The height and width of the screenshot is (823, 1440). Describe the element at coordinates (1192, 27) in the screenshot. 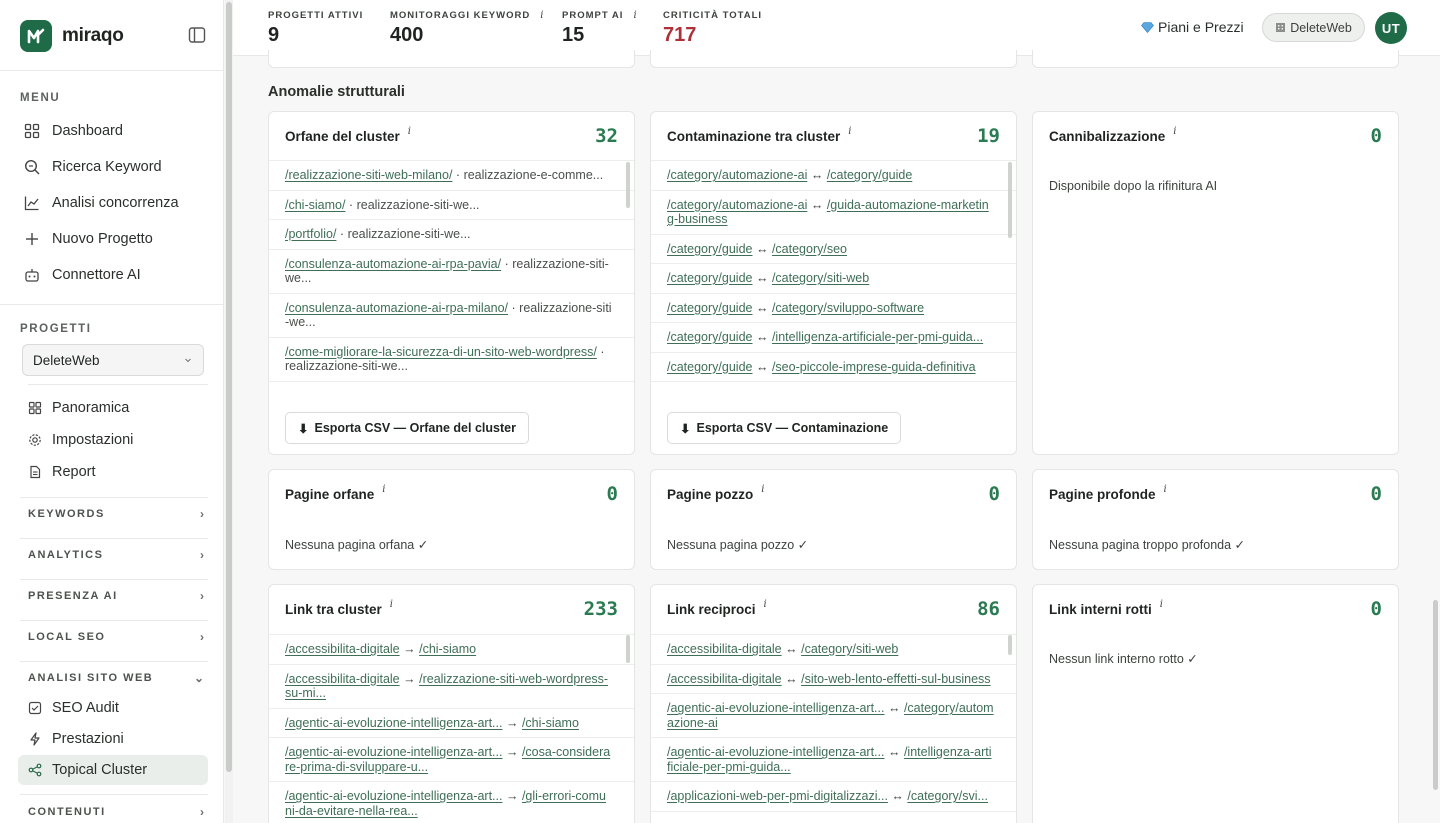

I see `plans-link: Piani e Prezzi` at that location.